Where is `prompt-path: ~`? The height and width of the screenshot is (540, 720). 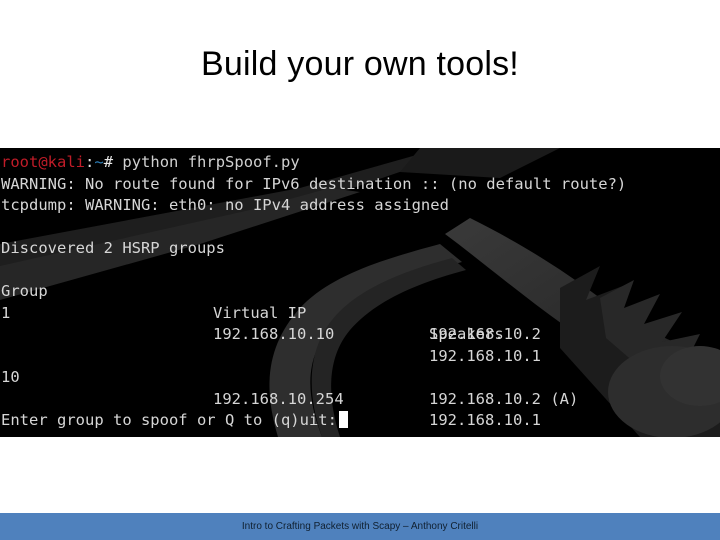
prompt-path: ~ is located at coordinates (99, 162).